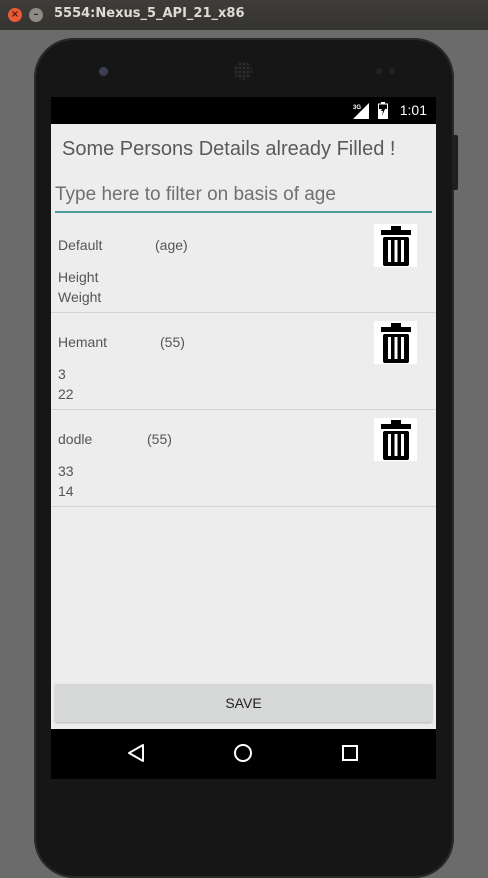 Image resolution: width=488 pixels, height=878 pixels. What do you see at coordinates (243, 196) in the screenshot?
I see `age-filter-input` at bounding box center [243, 196].